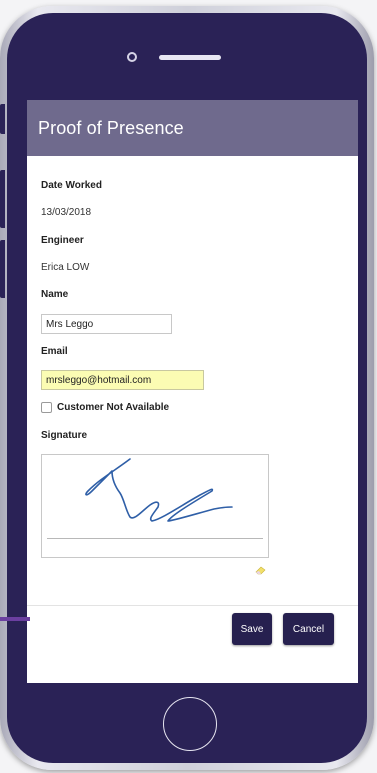  Describe the element at coordinates (308, 629) in the screenshot. I see `cancel-button: Cancel` at that location.